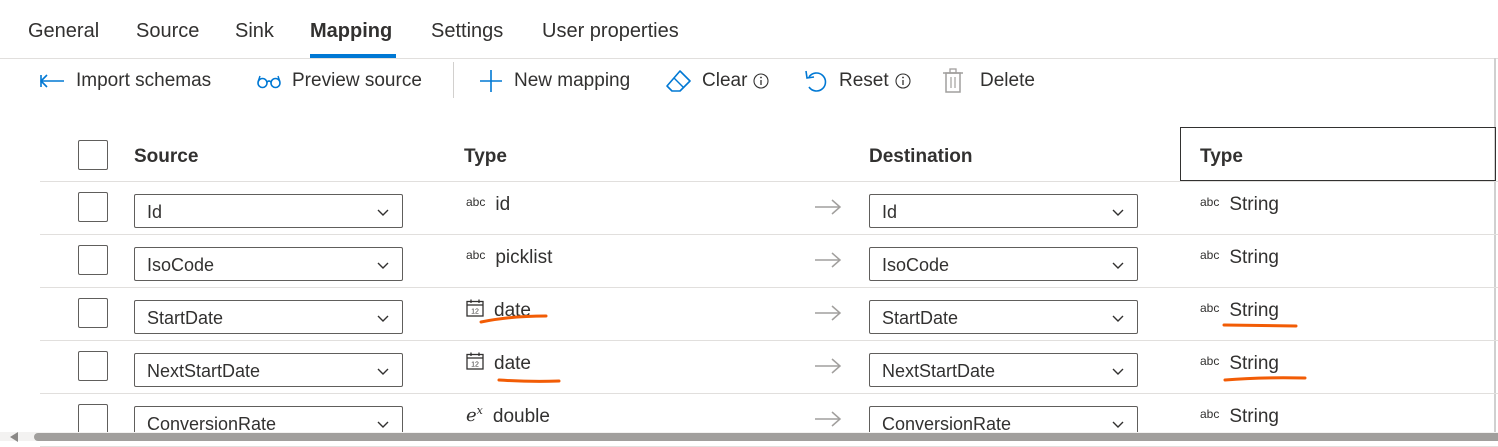 This screenshot has width=1498, height=447. Describe the element at coordinates (903, 81) in the screenshot. I see `reset-info-icon` at that location.